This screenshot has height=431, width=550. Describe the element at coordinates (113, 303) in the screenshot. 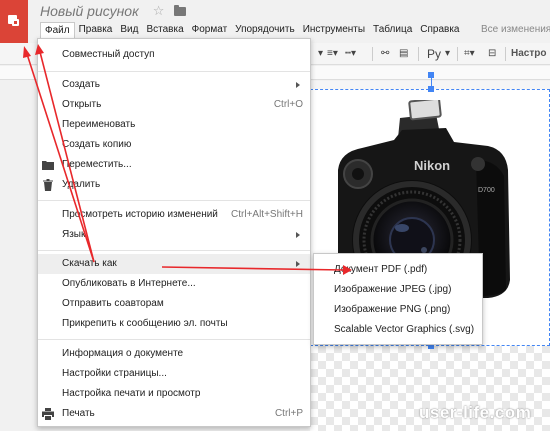

I see `menu-item-label: Отправить соавторам` at that location.